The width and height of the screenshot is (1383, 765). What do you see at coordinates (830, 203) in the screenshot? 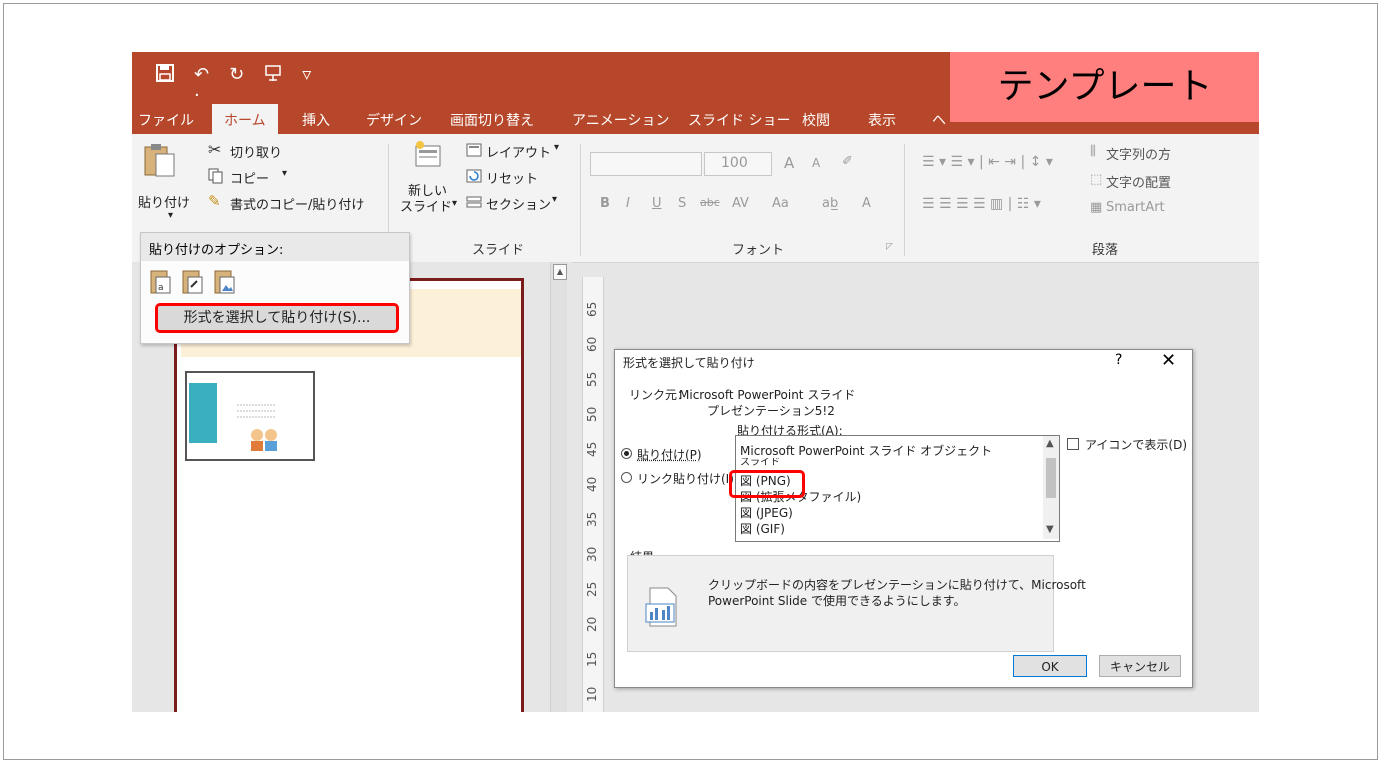
I see `highlight-icon: ab̲` at bounding box center [830, 203].